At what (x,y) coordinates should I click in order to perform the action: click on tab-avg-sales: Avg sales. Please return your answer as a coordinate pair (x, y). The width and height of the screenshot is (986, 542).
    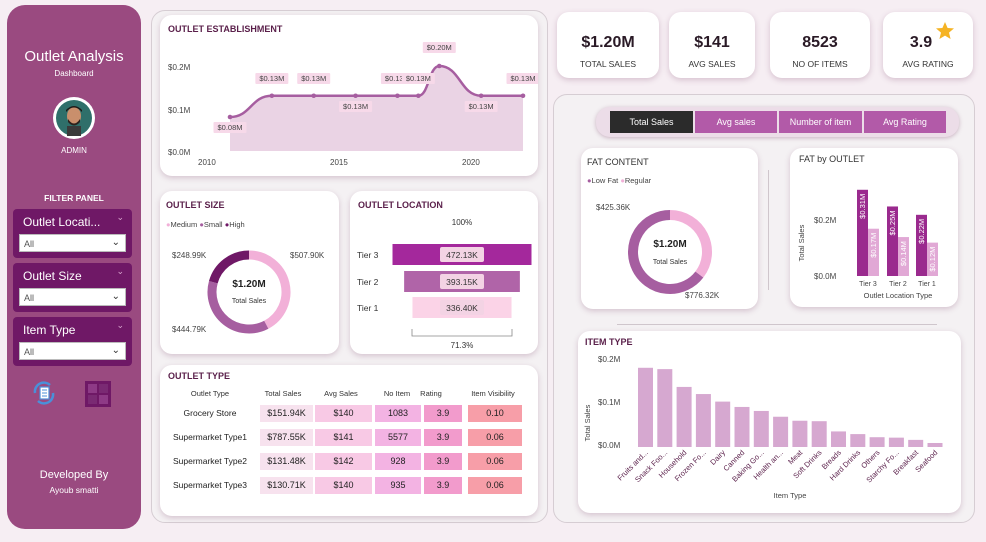
    Looking at the image, I should click on (736, 122).